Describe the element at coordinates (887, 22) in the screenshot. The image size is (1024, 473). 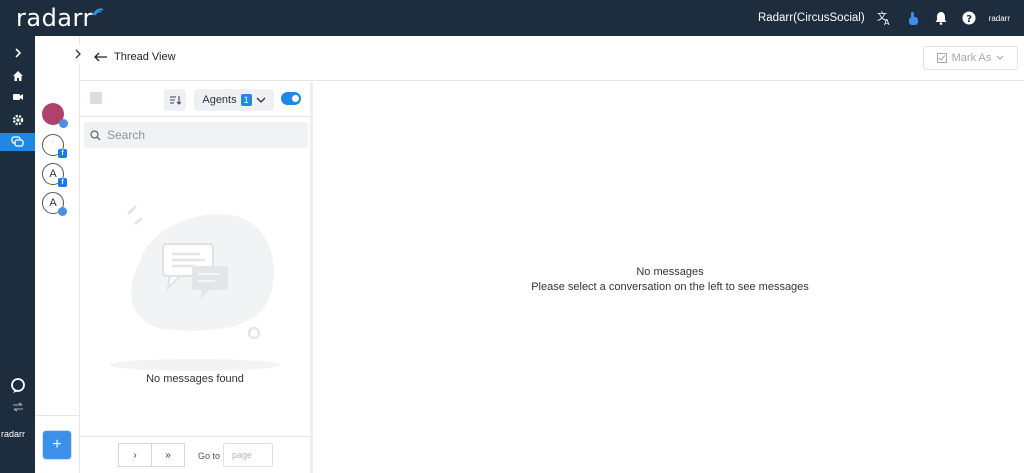
I see `svg-text: A` at that location.